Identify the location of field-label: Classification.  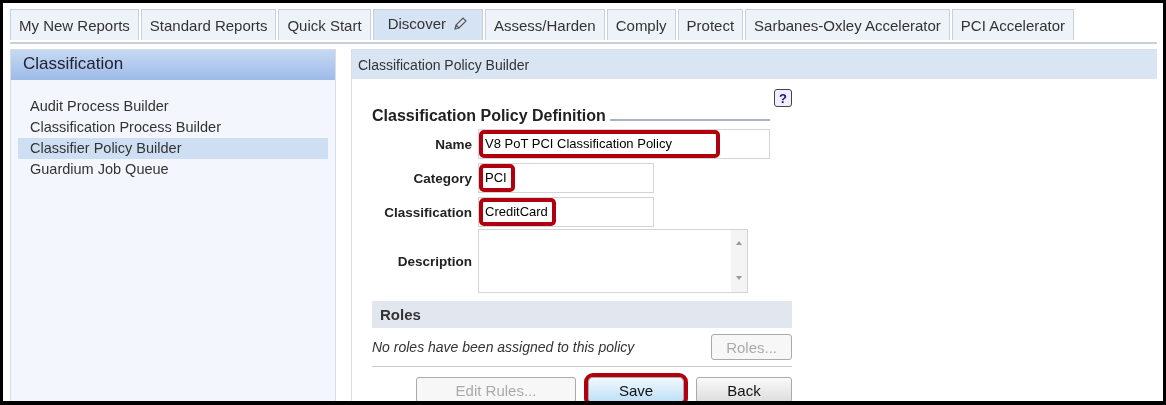
(427, 212).